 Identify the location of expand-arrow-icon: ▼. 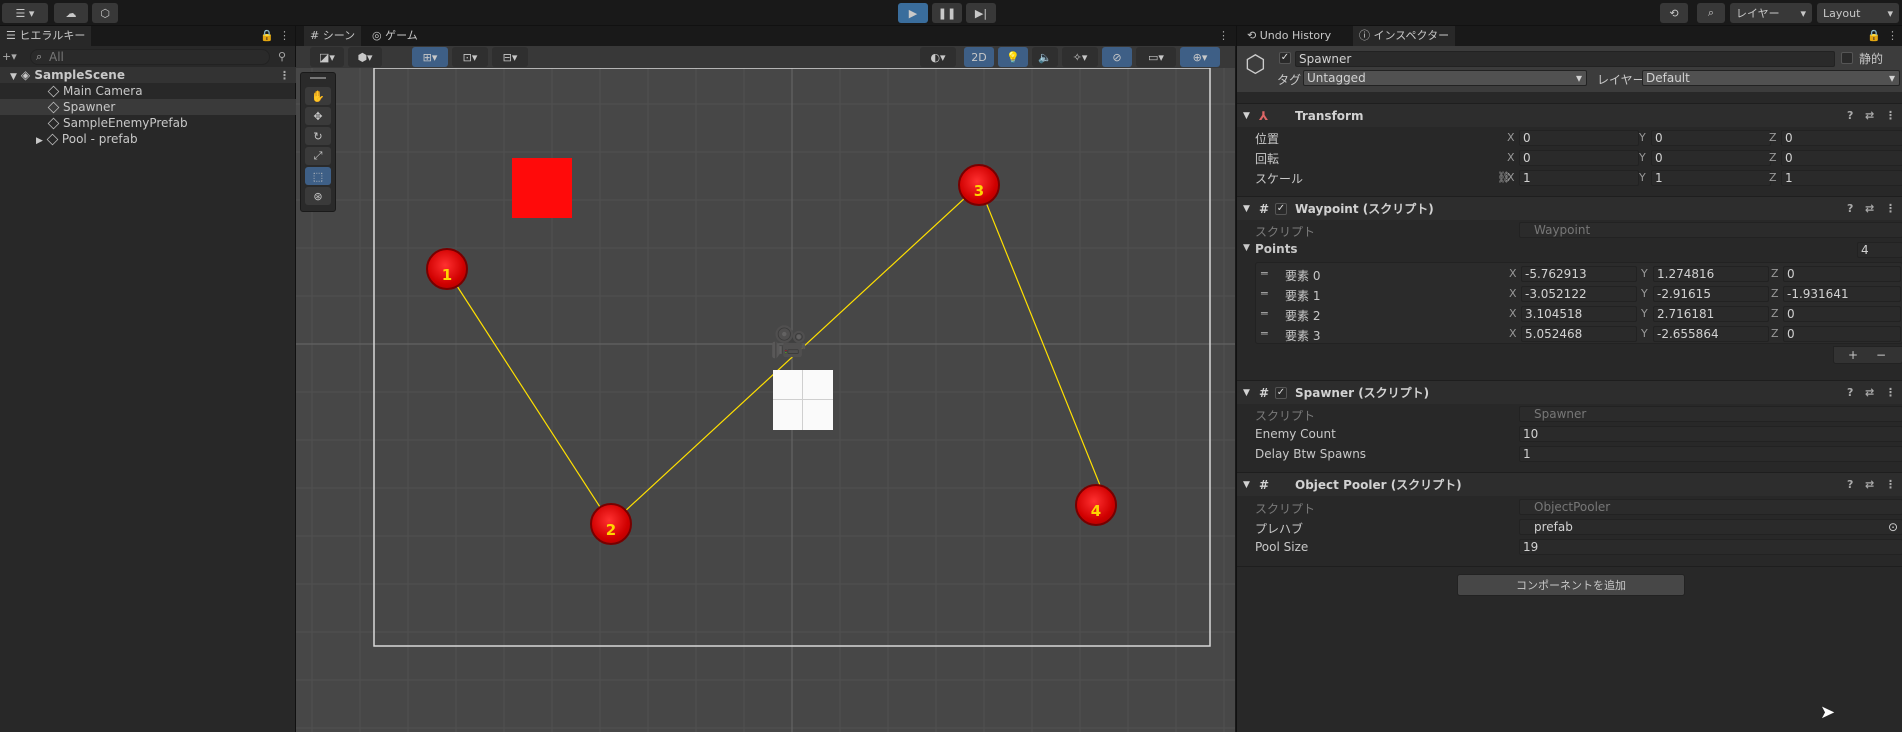
(1246, 248).